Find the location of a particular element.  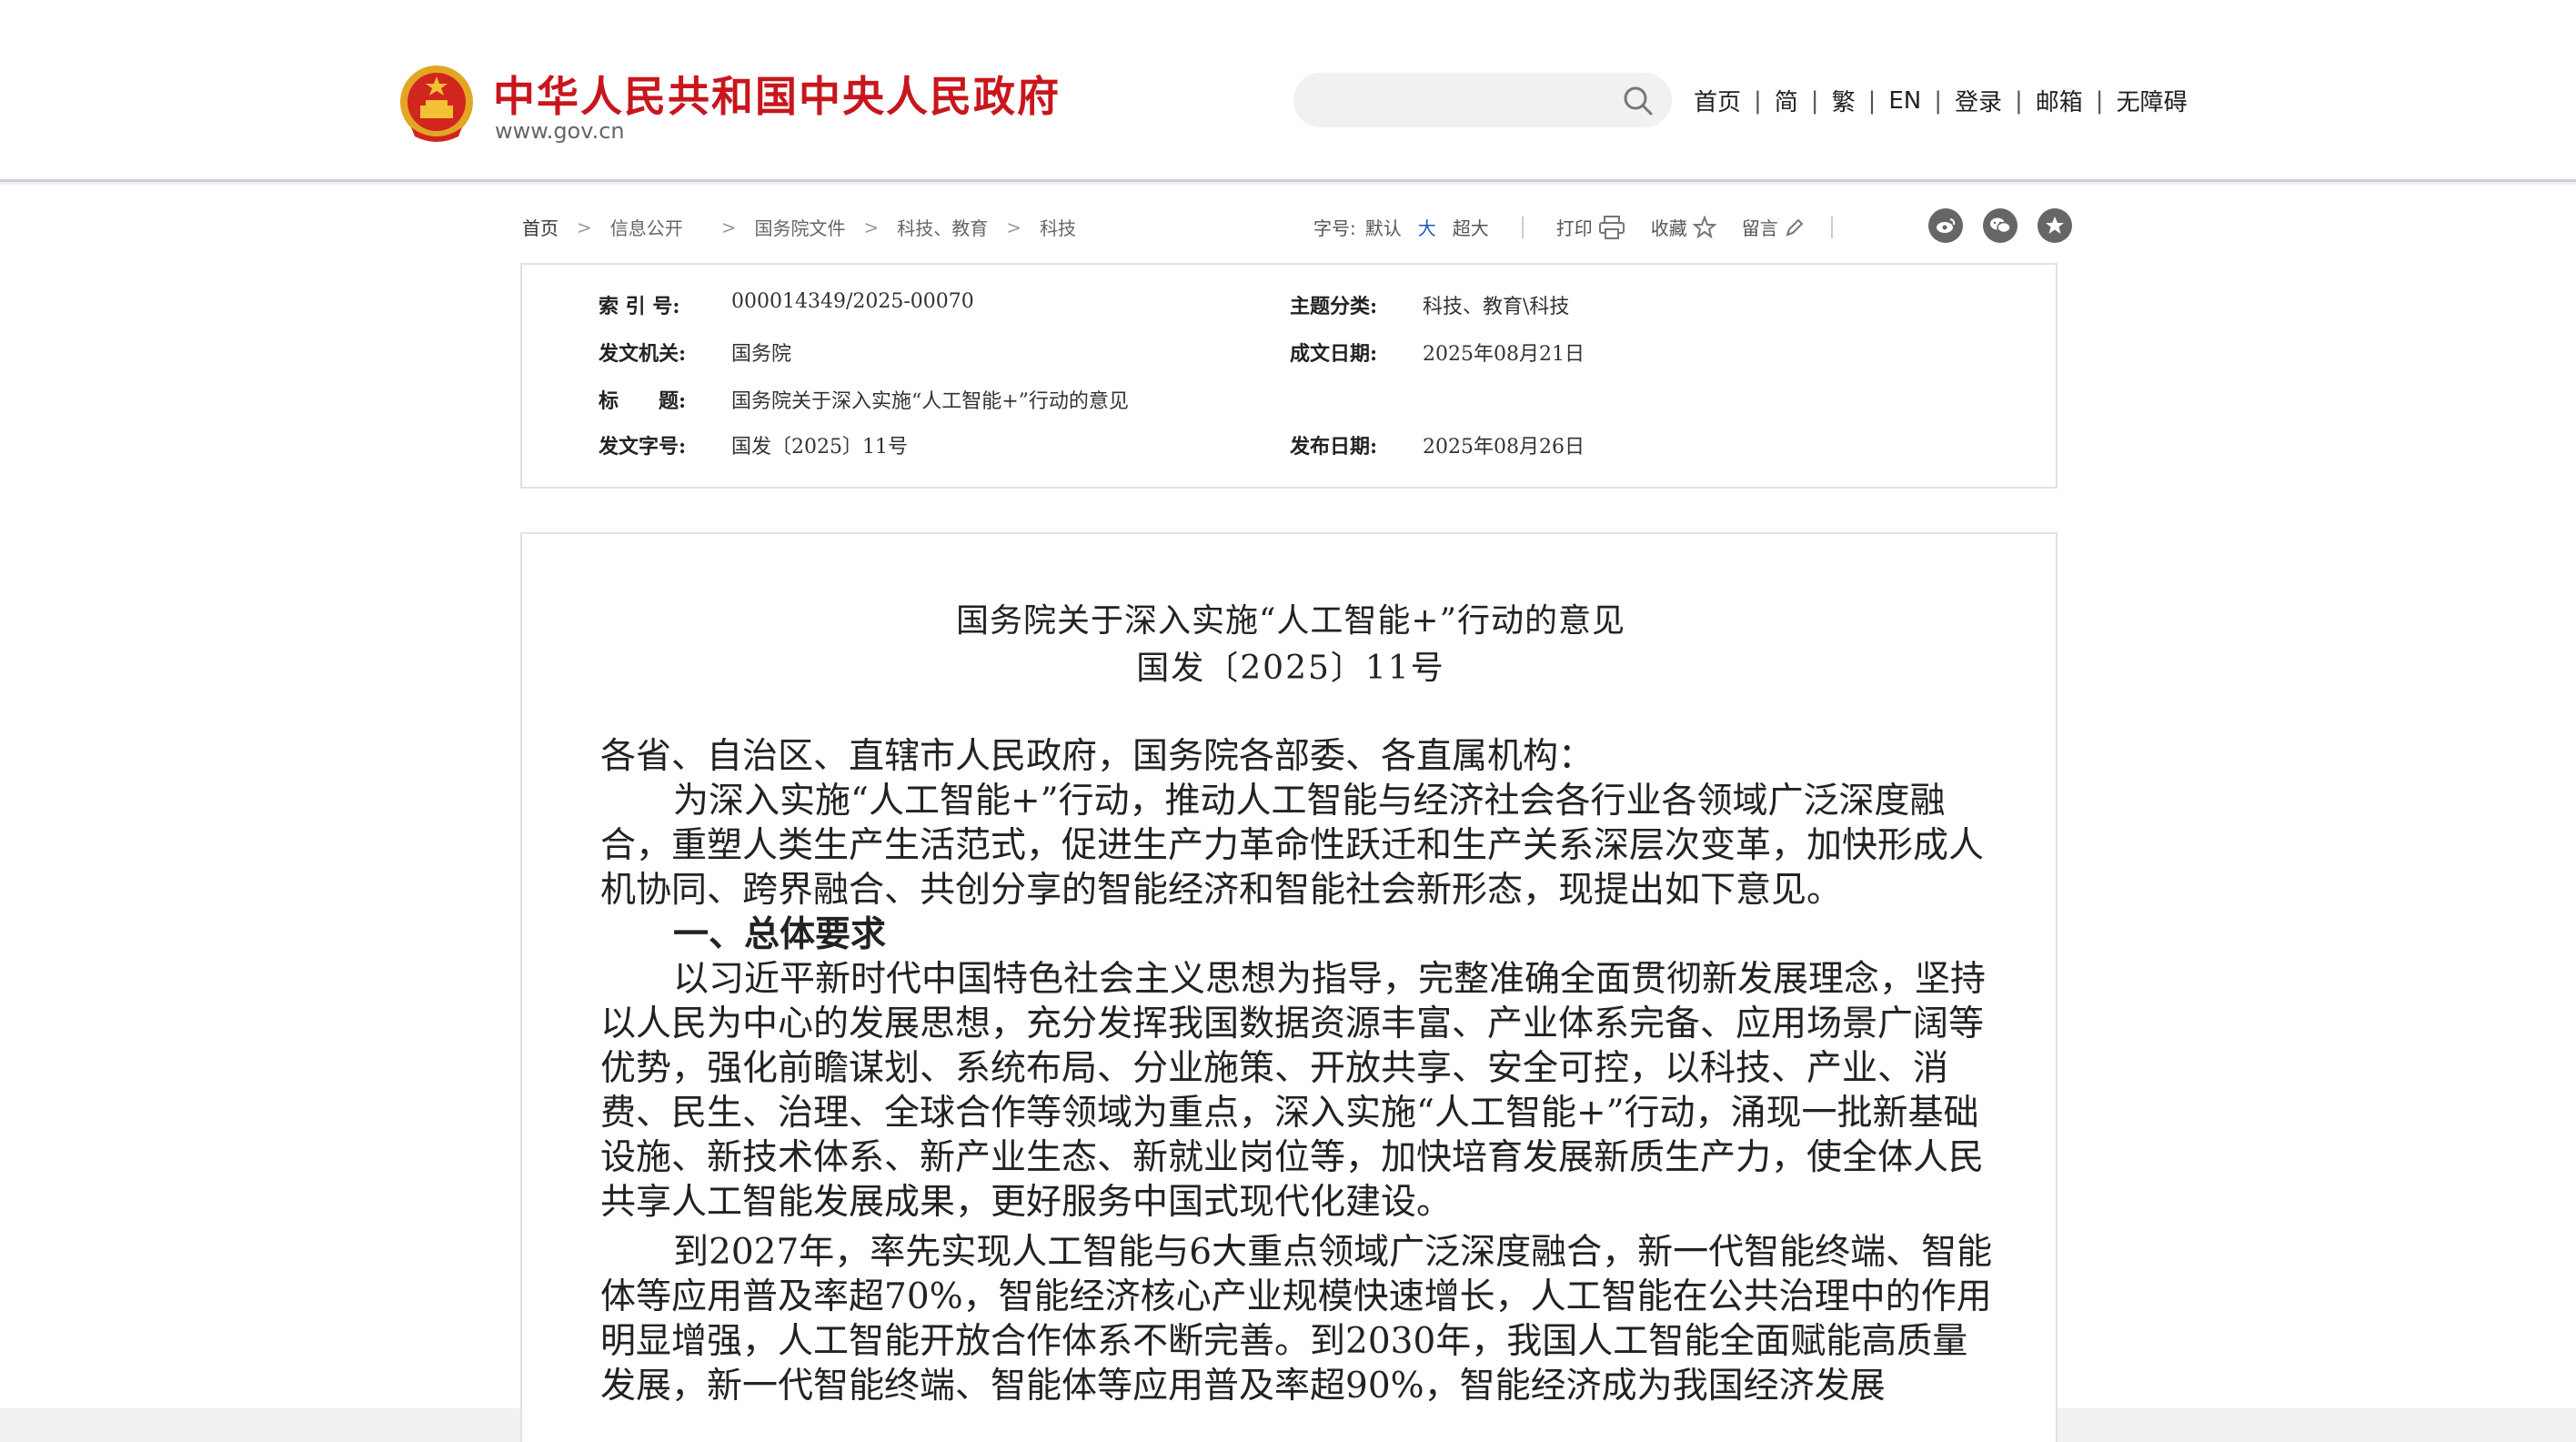

pencil-icon is located at coordinates (1795, 227).